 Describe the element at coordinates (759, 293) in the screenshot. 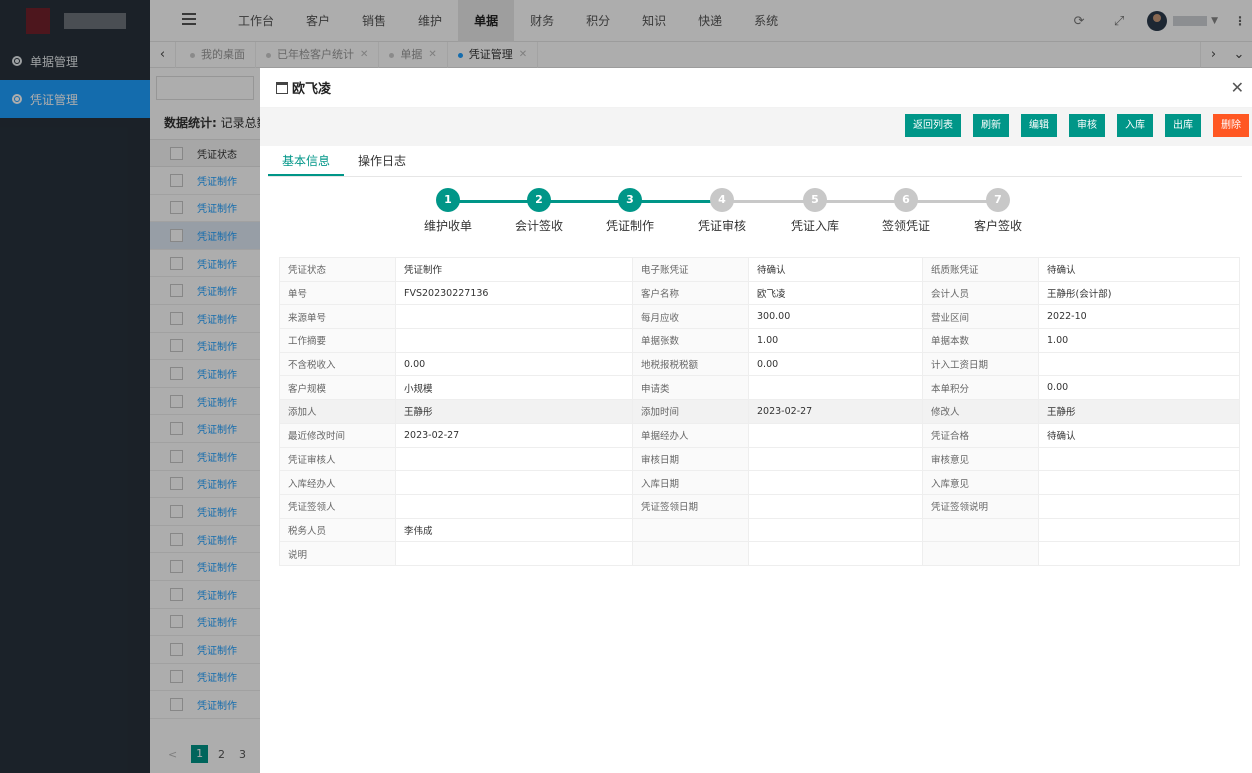

I see `info-row: 单号 FVS20230227136 客户名称 欧飞凌 会计人员 王静彤(会计部)` at that location.